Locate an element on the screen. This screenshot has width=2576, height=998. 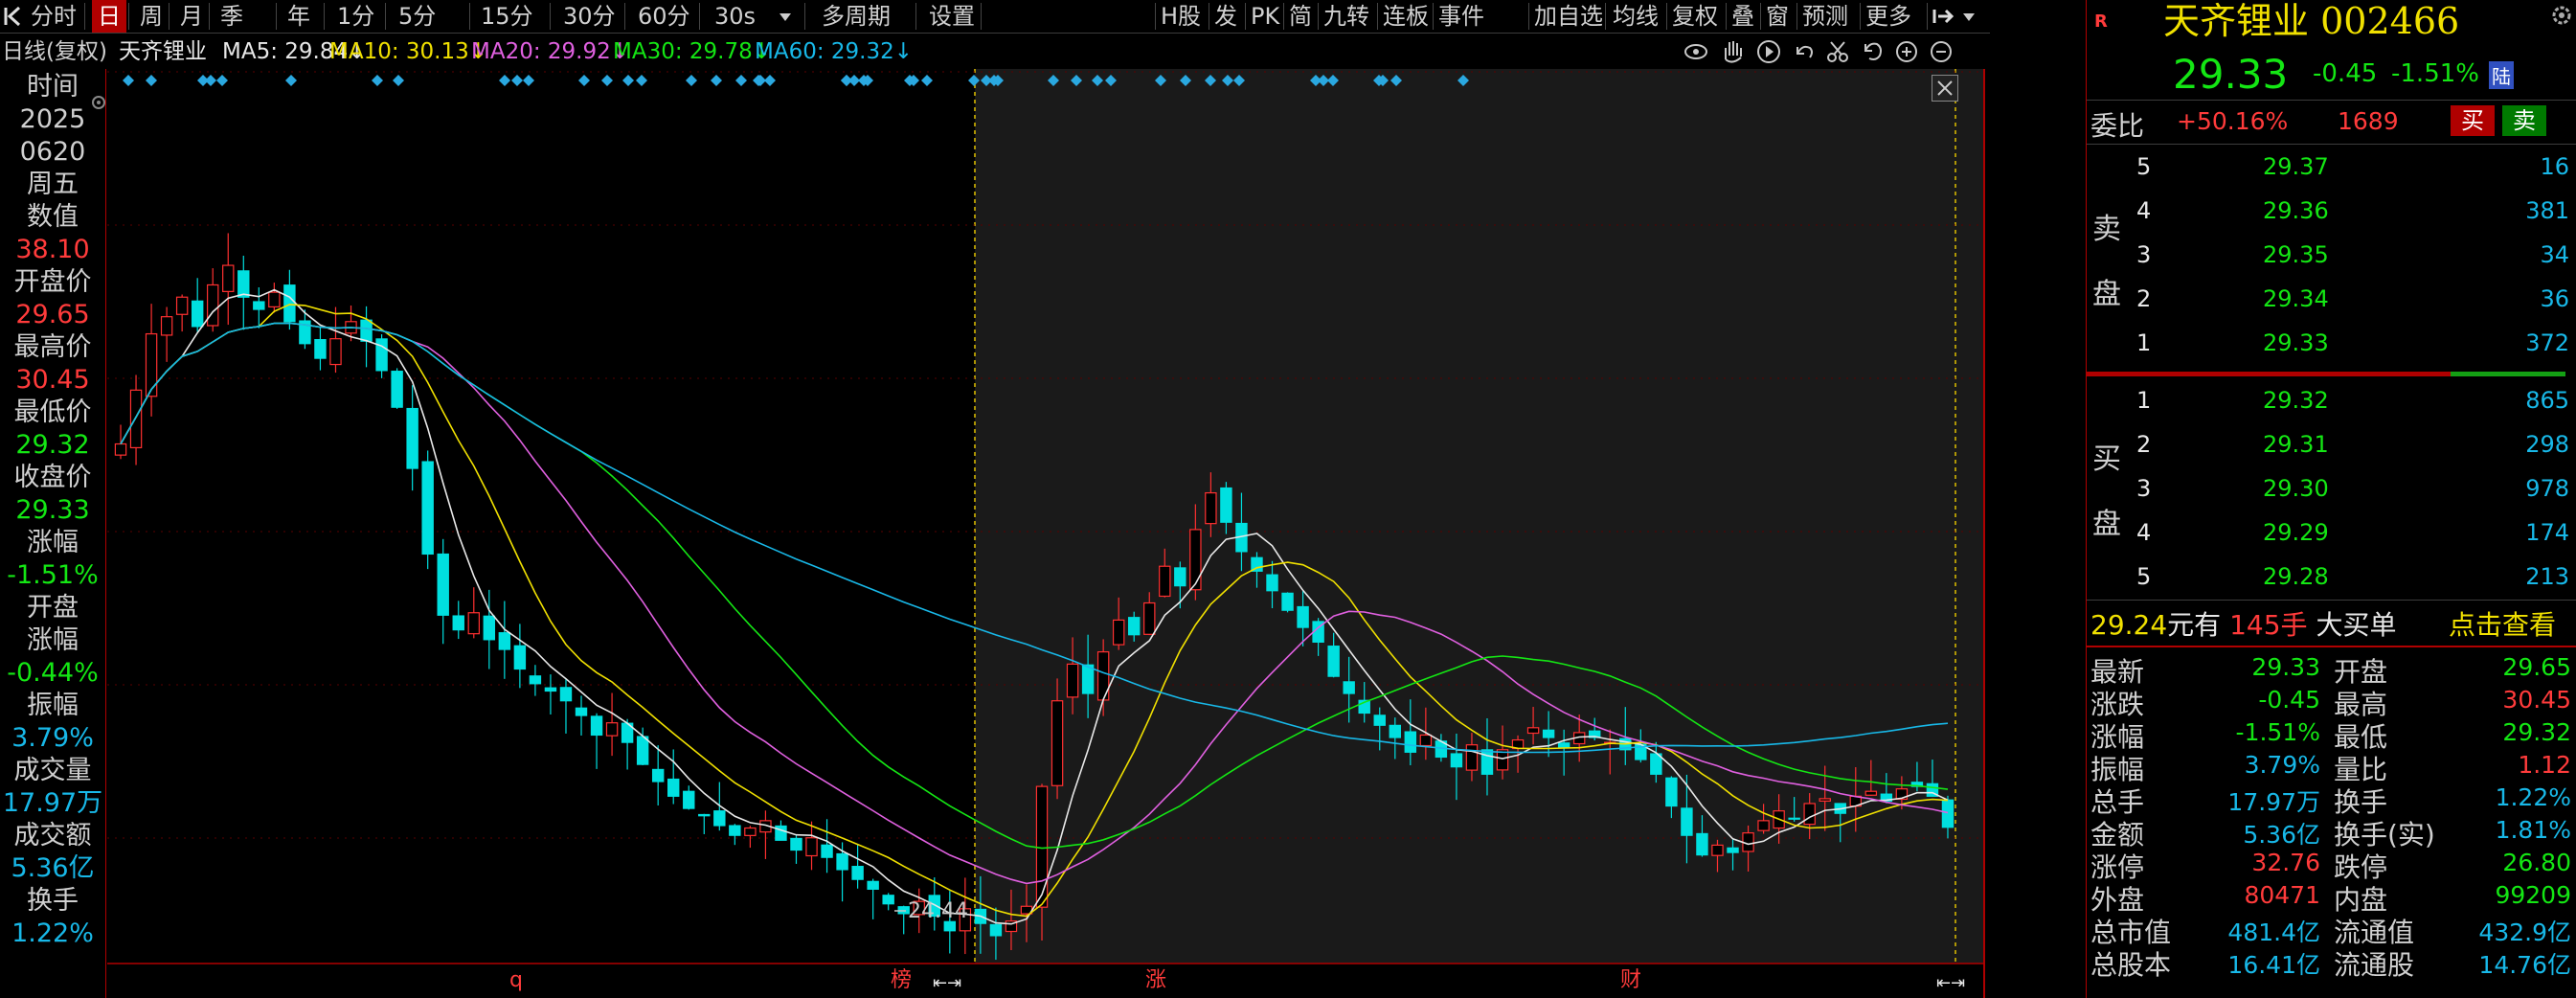
toolbar-item-1: 发 is located at coordinates (1225, 17).